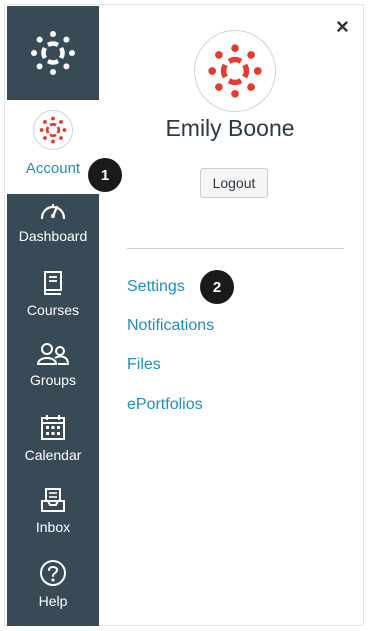  I want to click on divider, so click(235, 248).